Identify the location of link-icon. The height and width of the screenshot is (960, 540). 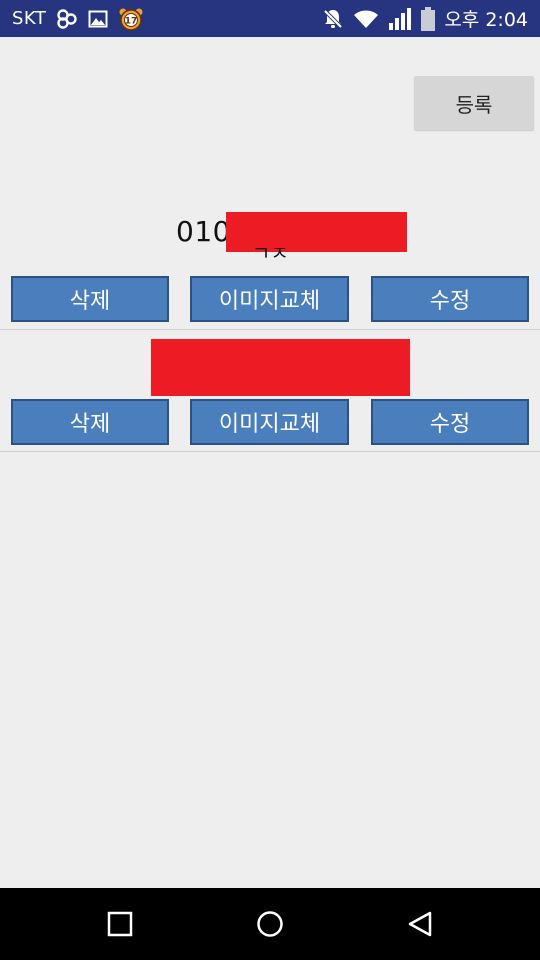
(67, 19).